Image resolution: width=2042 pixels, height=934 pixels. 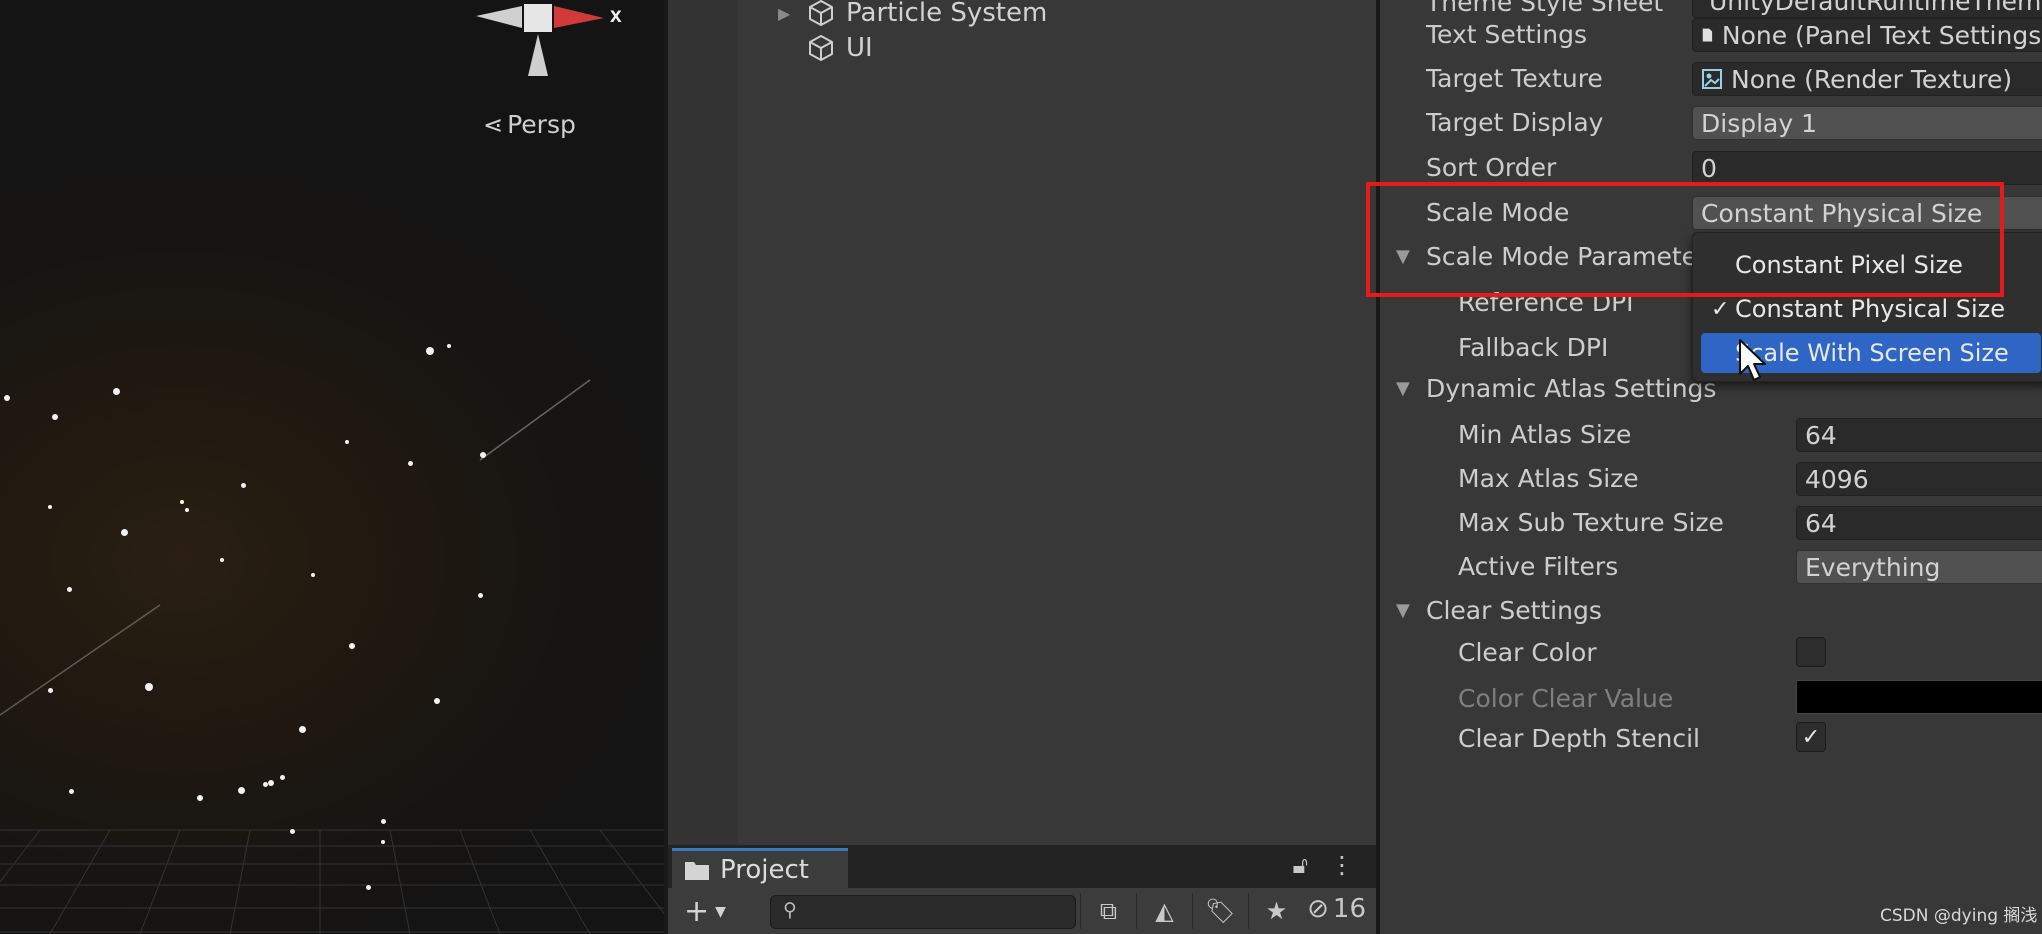 What do you see at coordinates (1867, 168) in the screenshot?
I see `sort-order-input: 0` at bounding box center [1867, 168].